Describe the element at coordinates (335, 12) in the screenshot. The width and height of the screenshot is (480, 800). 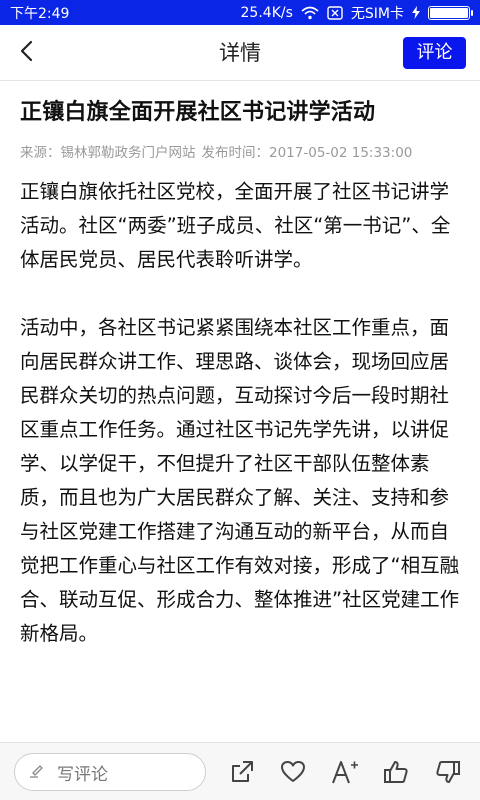
I see `no-sim-icon` at that location.